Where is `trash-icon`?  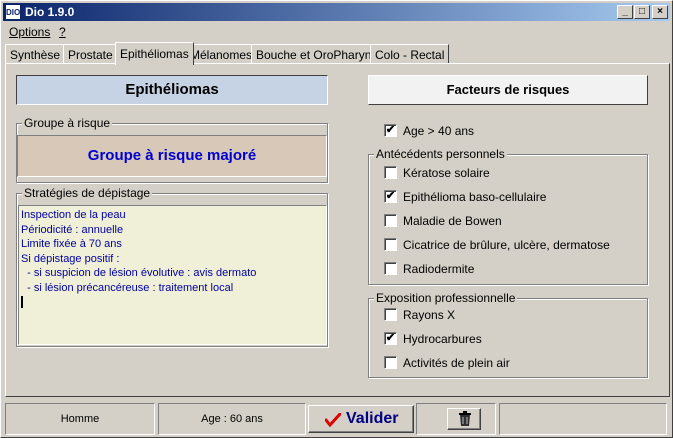 trash-icon is located at coordinates (465, 418).